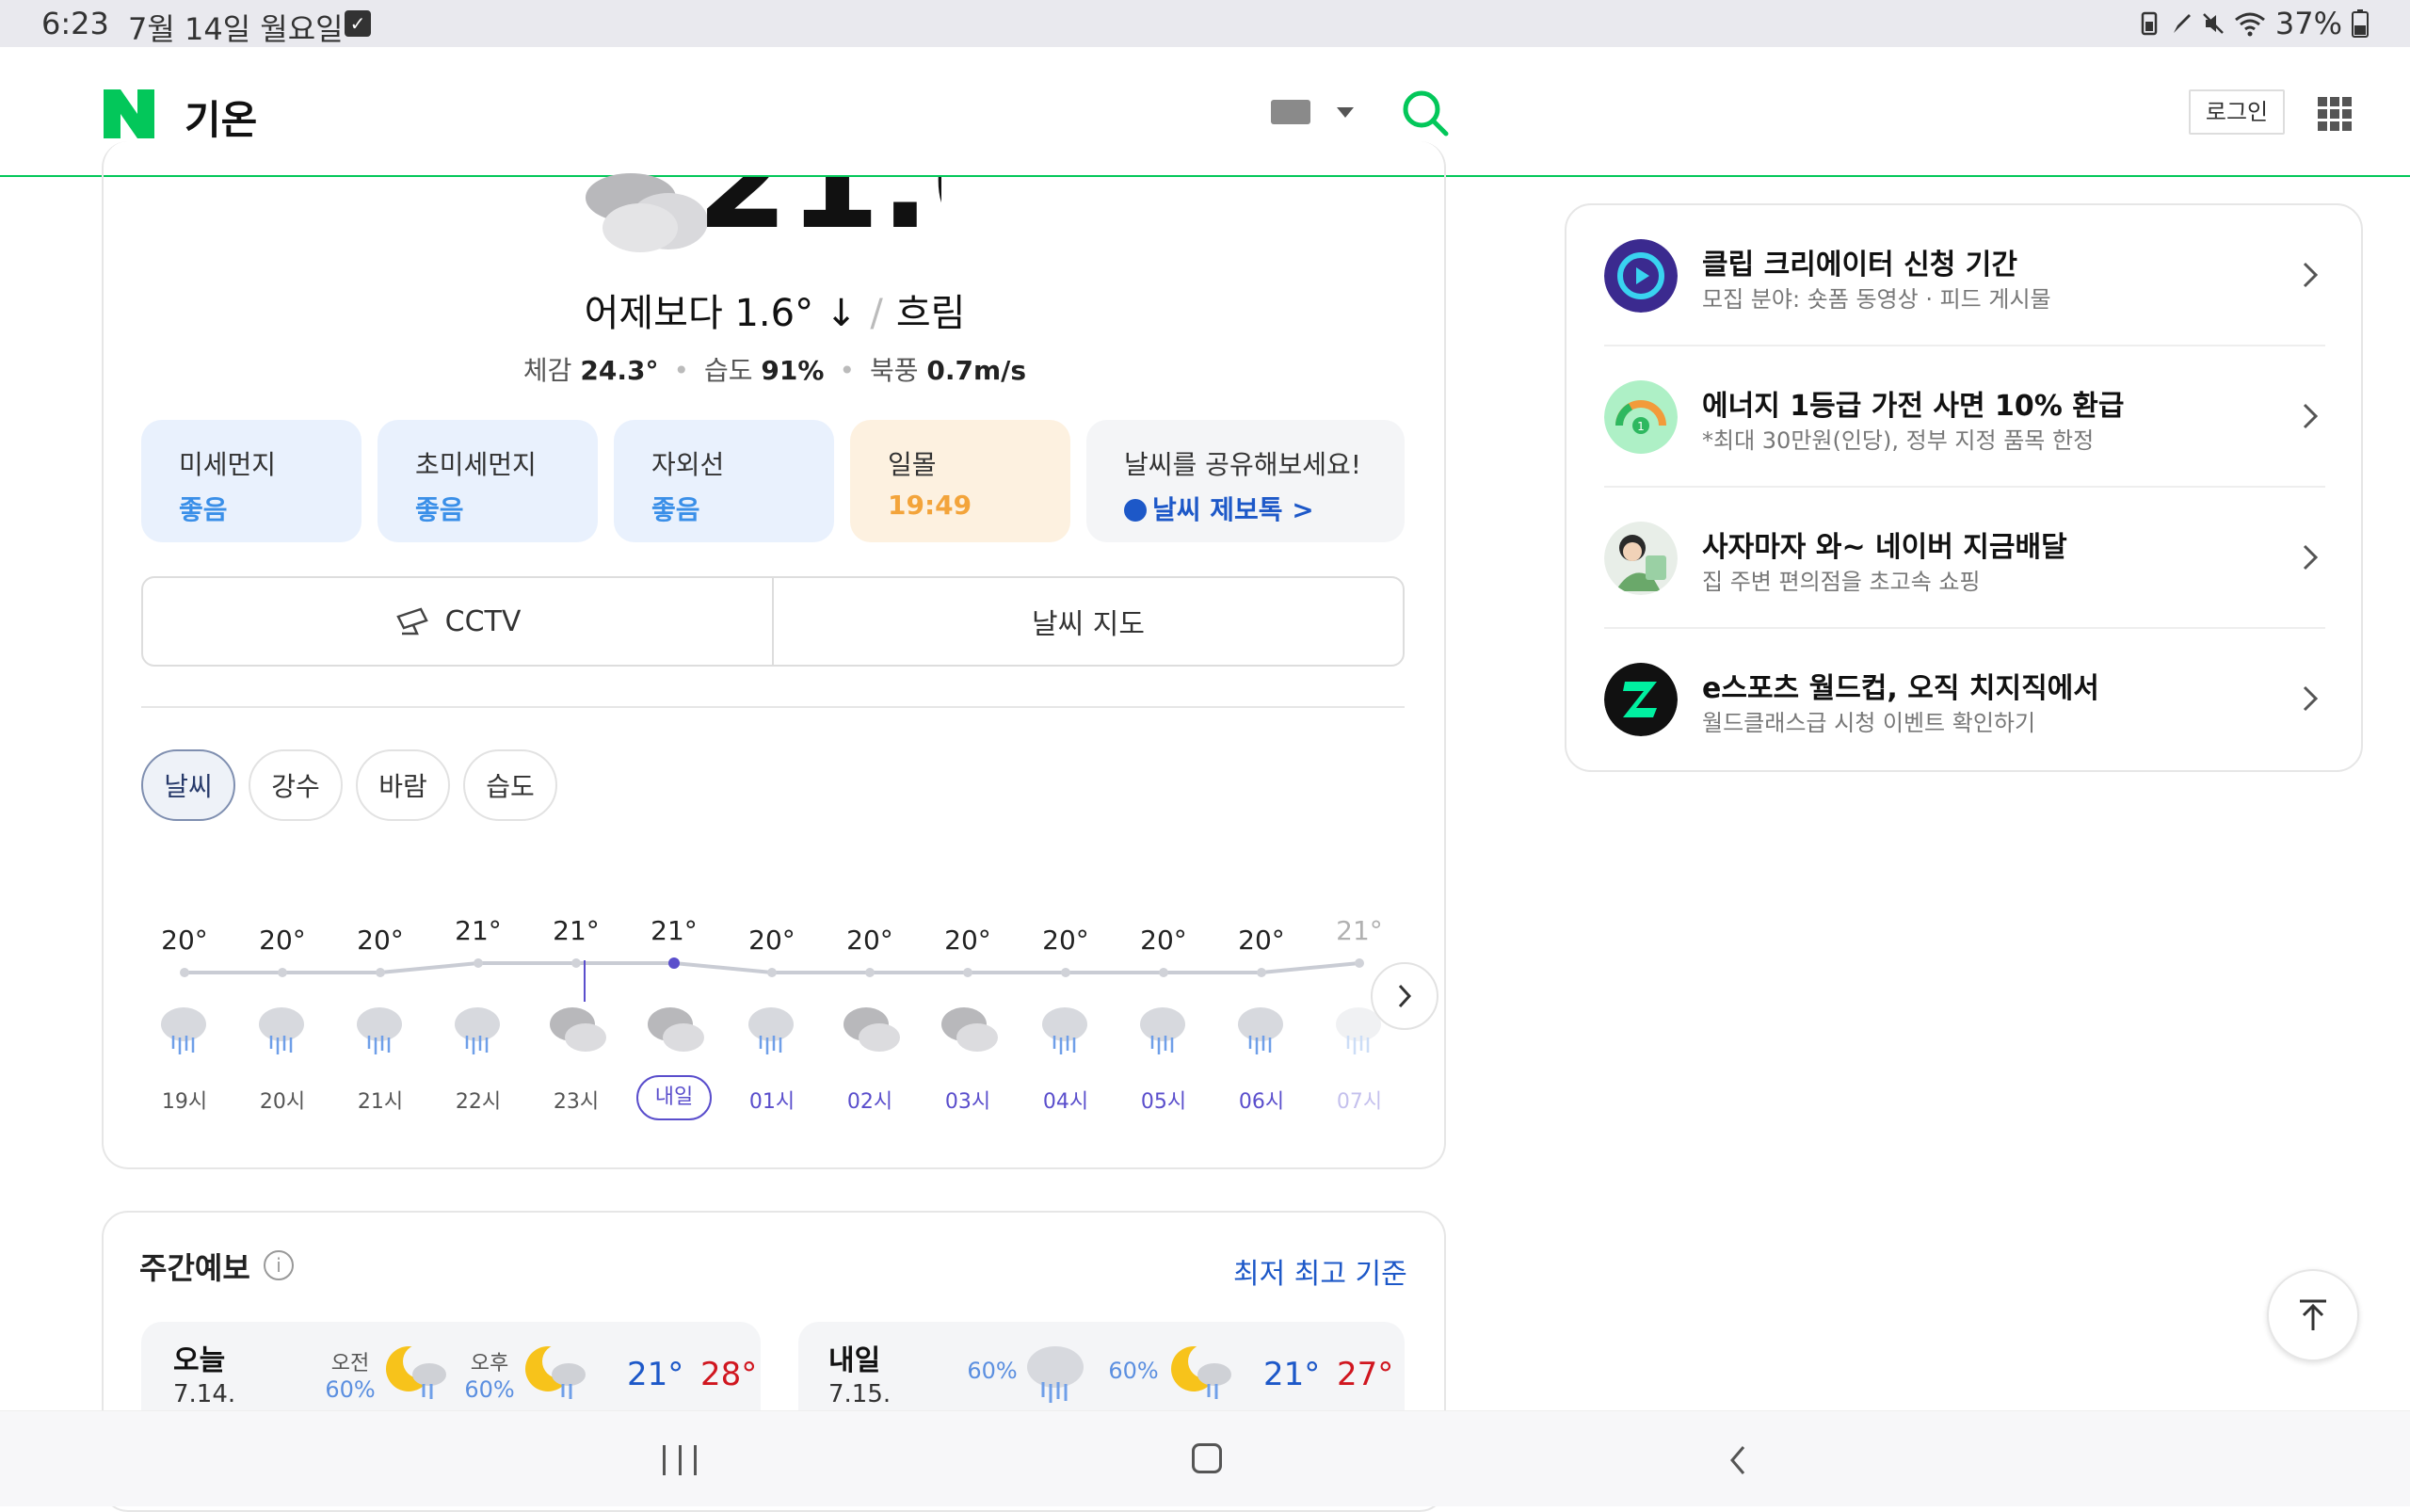 The height and width of the screenshot is (1512, 2410). What do you see at coordinates (510, 785) in the screenshot?
I see `tab-humidity: 습도` at bounding box center [510, 785].